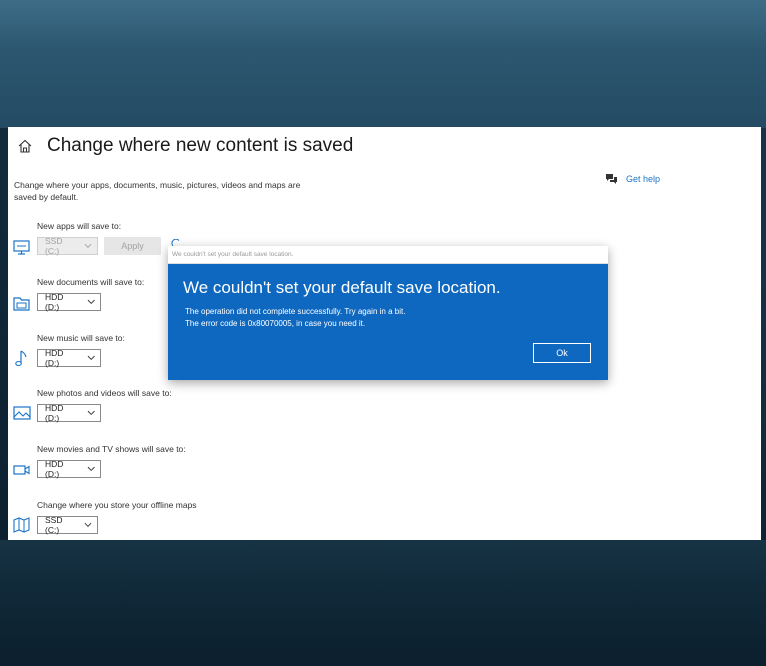 The height and width of the screenshot is (666, 766). Describe the element at coordinates (132, 246) in the screenshot. I see `apply-button: Apply` at that location.